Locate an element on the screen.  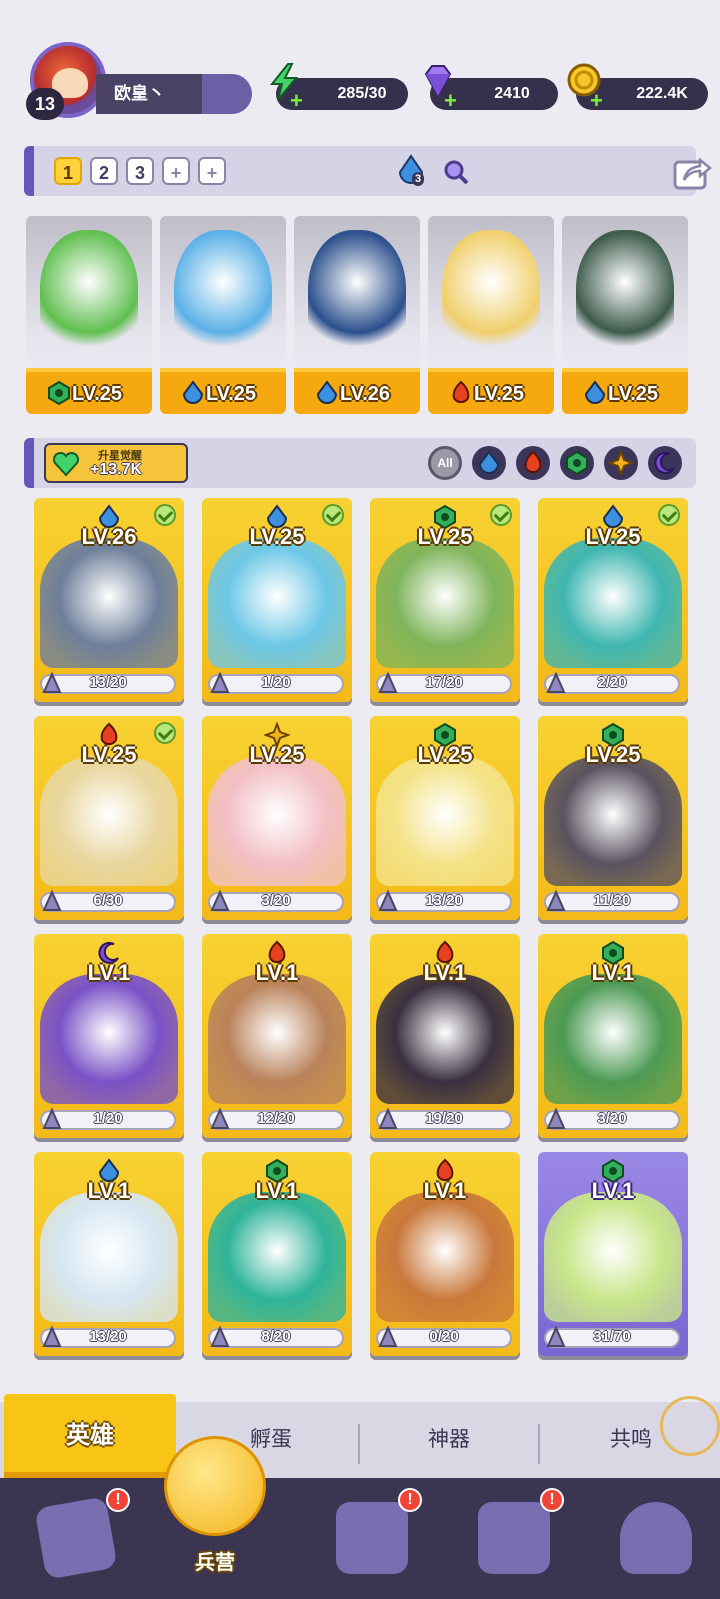
tab-artifact: 神器 is located at coordinates (449, 1440).